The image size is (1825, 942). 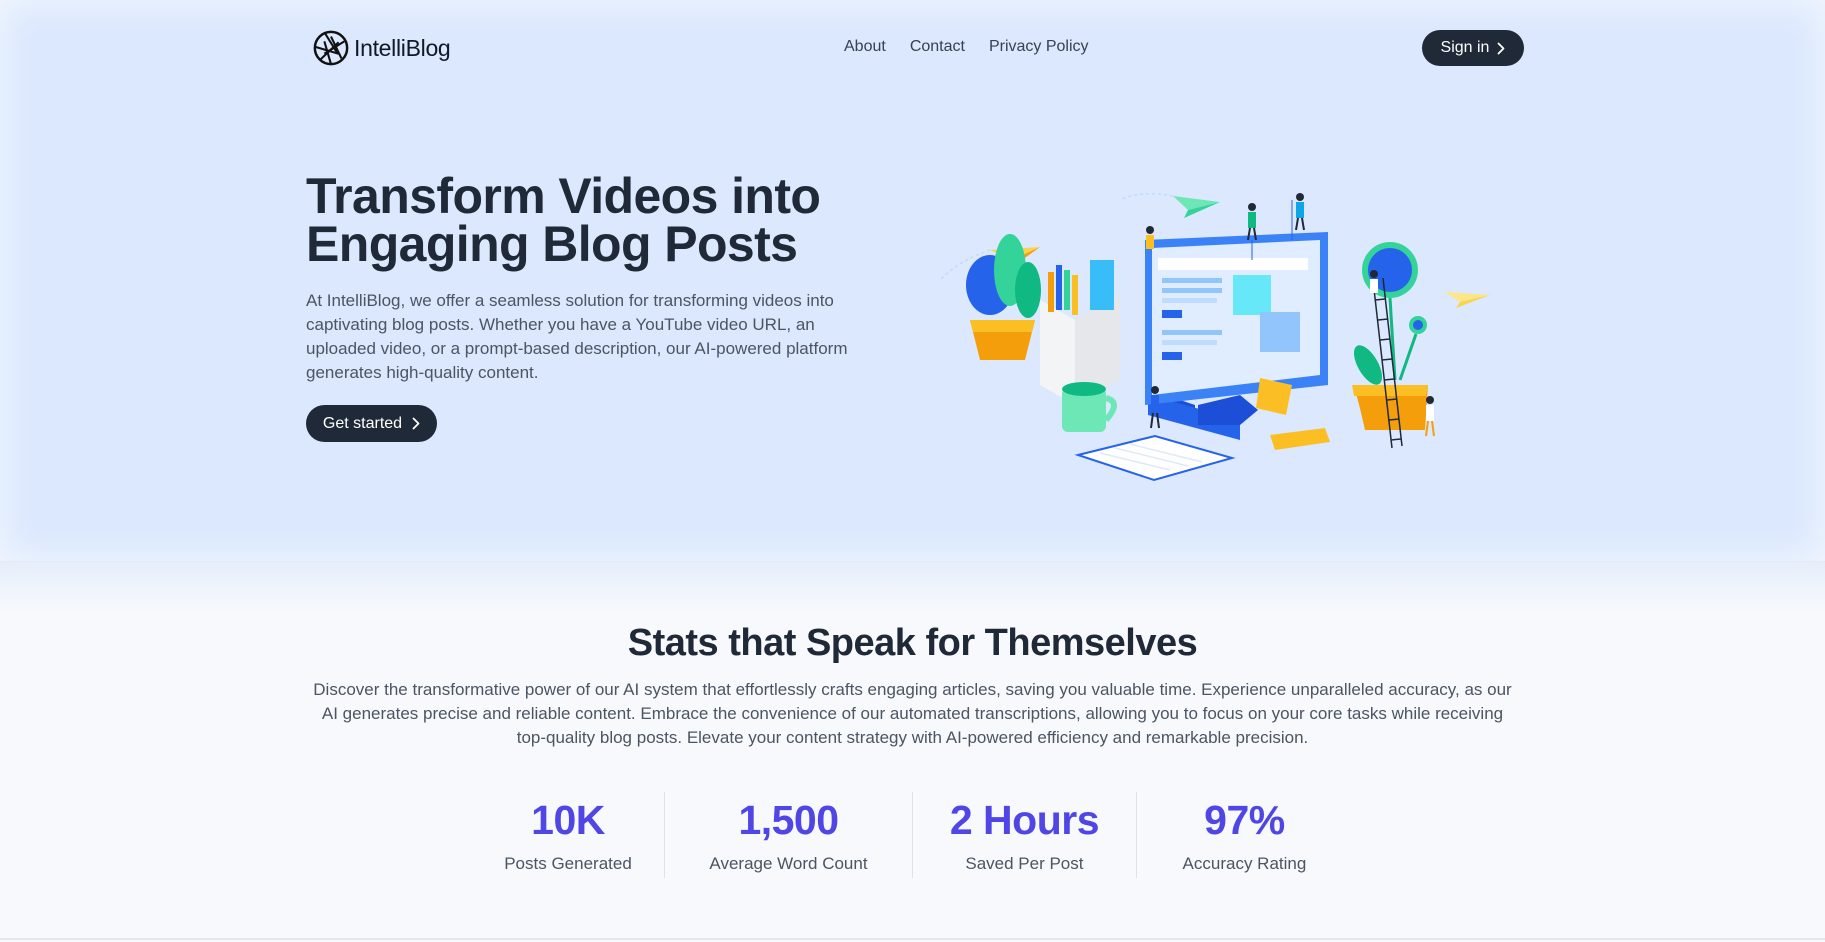 What do you see at coordinates (1390, 336) in the screenshot?
I see `flower-plant` at bounding box center [1390, 336].